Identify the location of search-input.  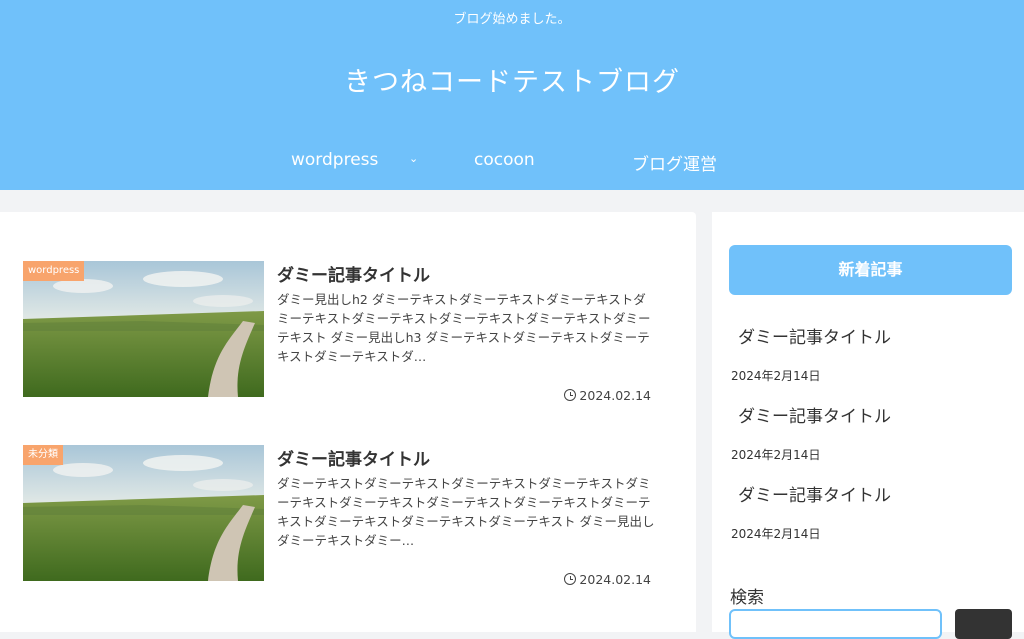
(835, 624).